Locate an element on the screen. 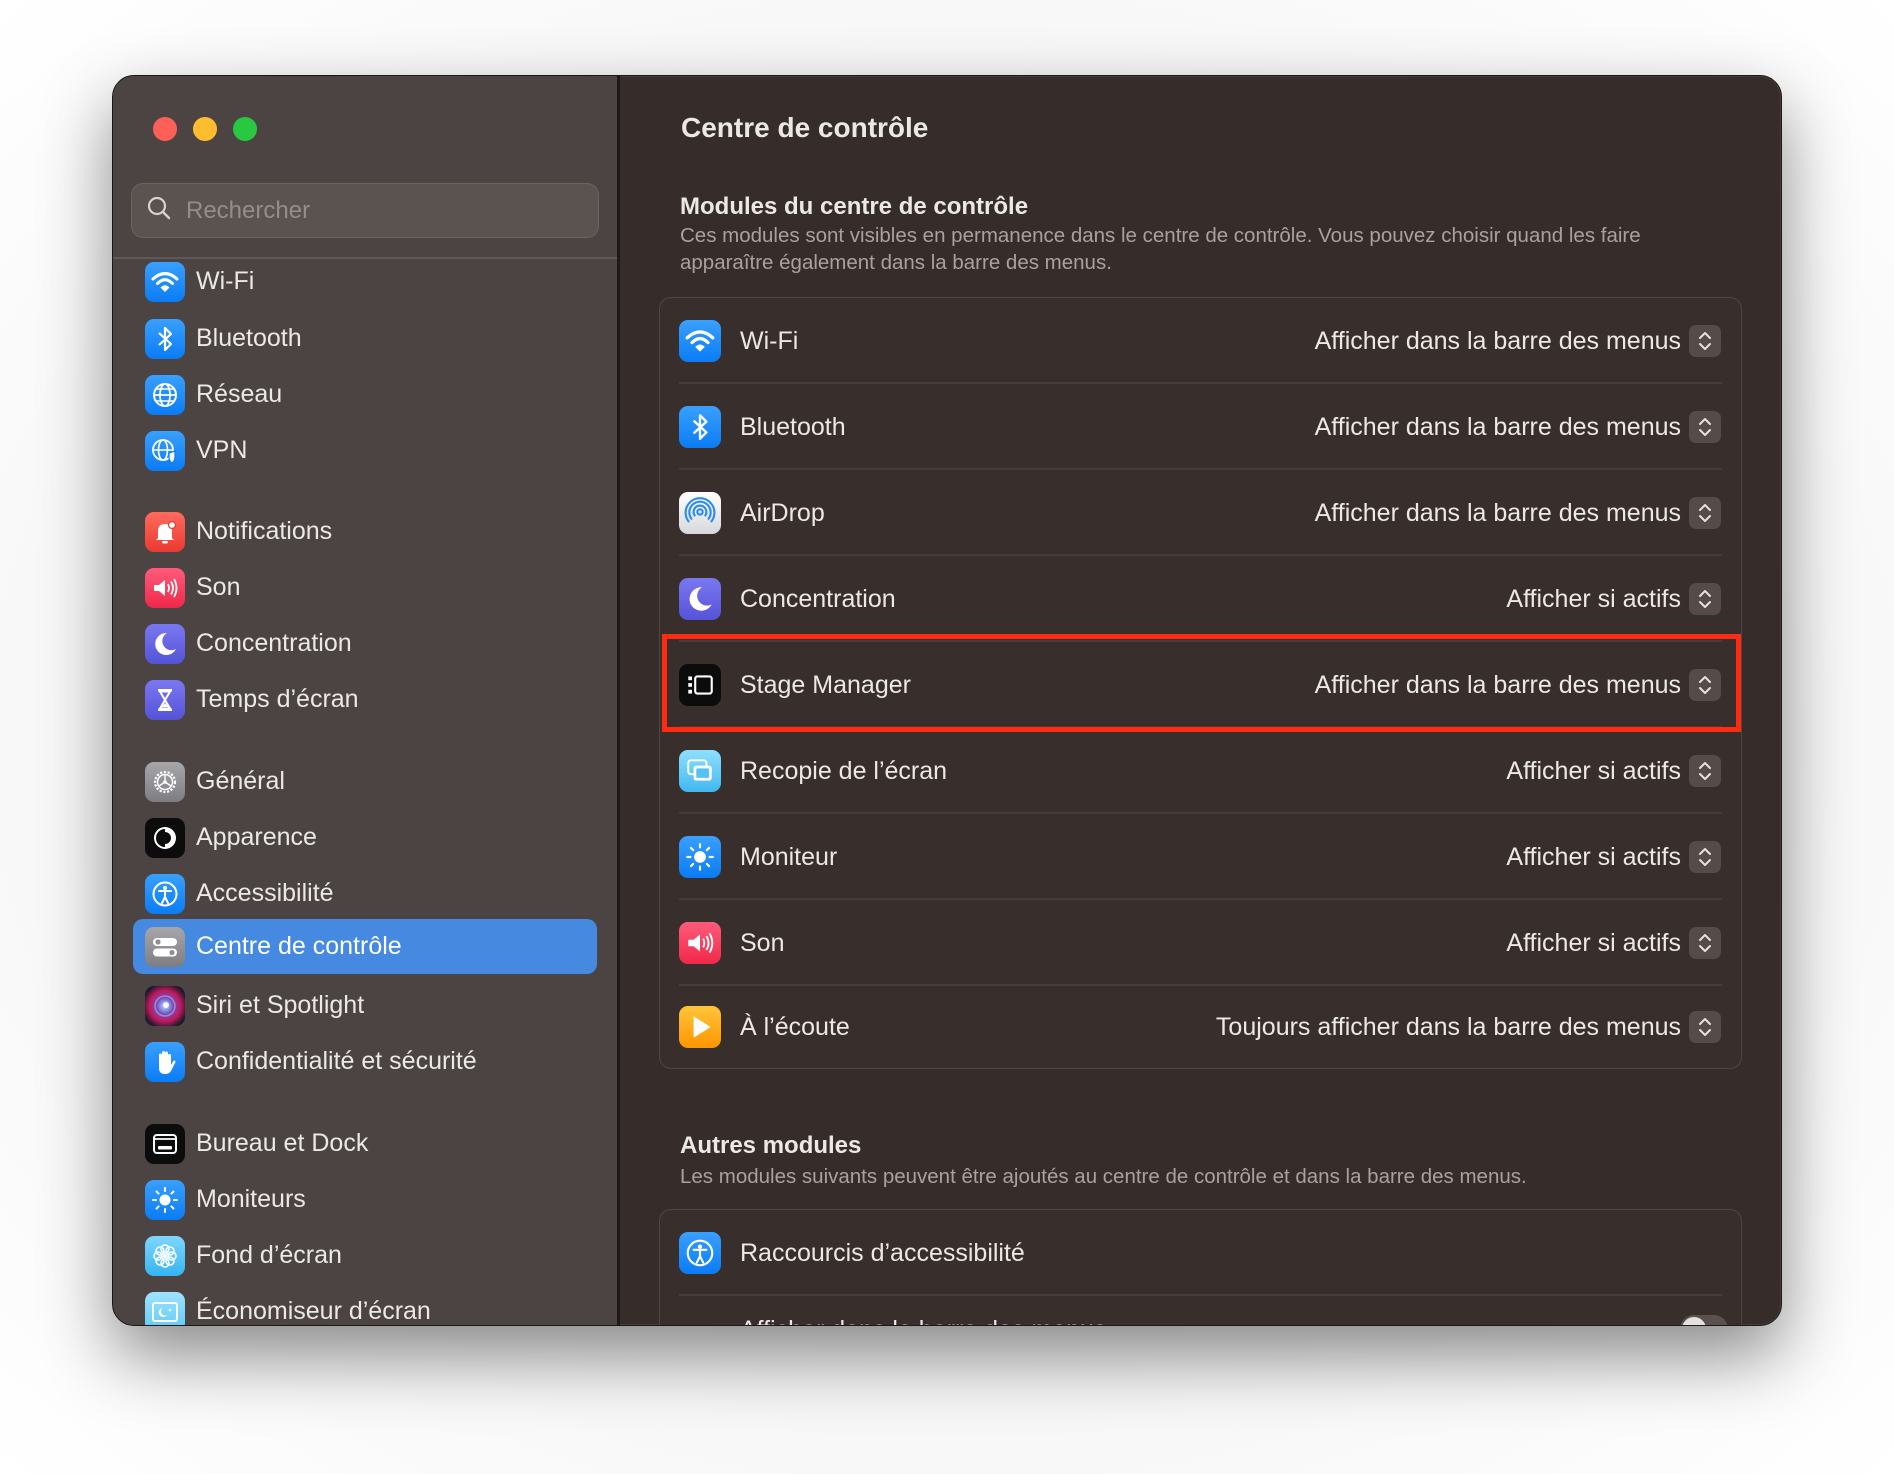 The width and height of the screenshot is (1894, 1474). search-icon is located at coordinates (159, 210).